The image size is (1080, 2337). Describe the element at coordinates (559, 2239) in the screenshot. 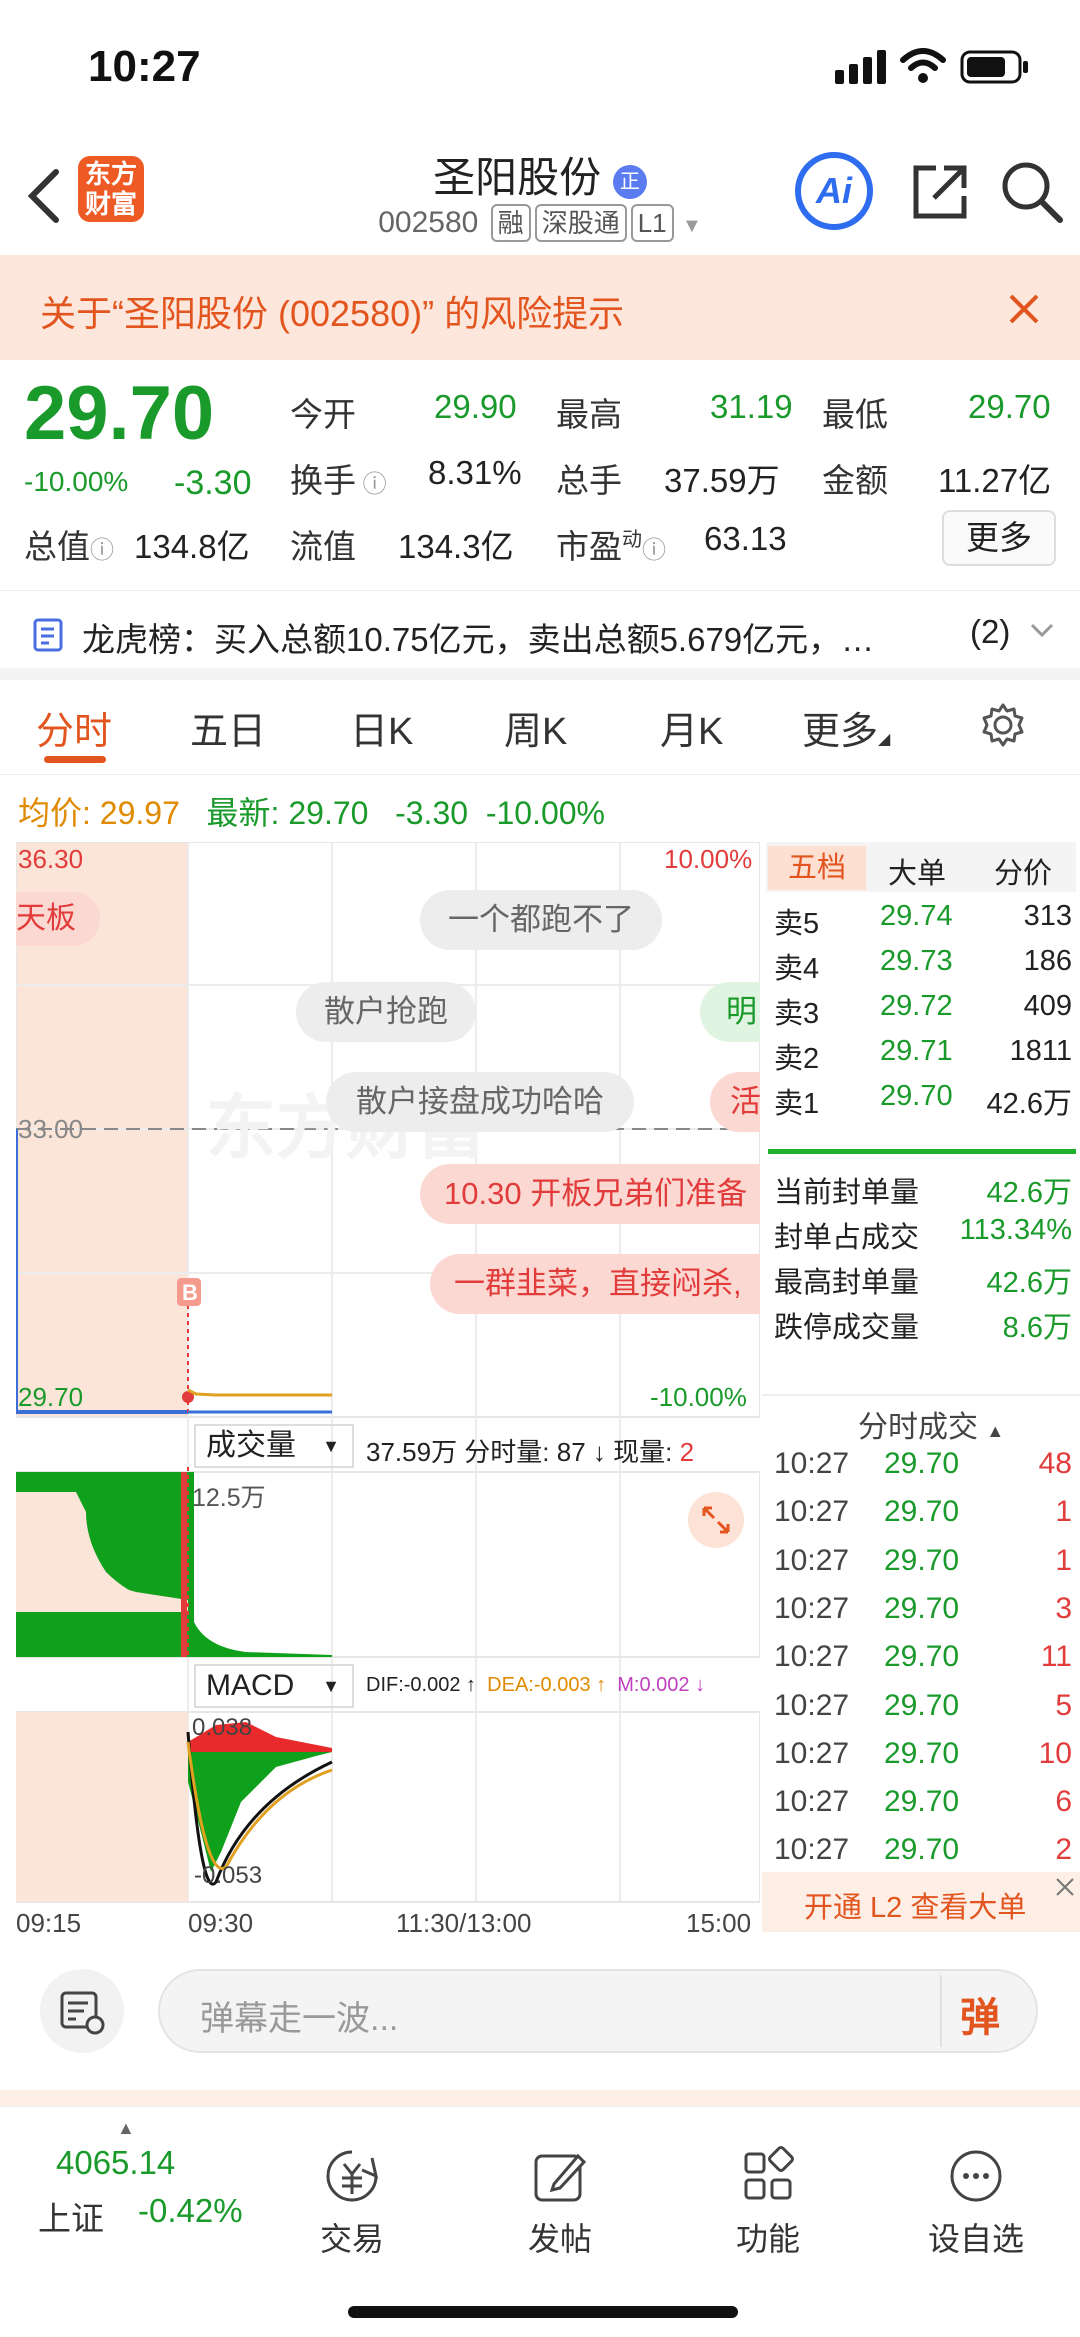

I see `nav-post-label: 发帖` at that location.